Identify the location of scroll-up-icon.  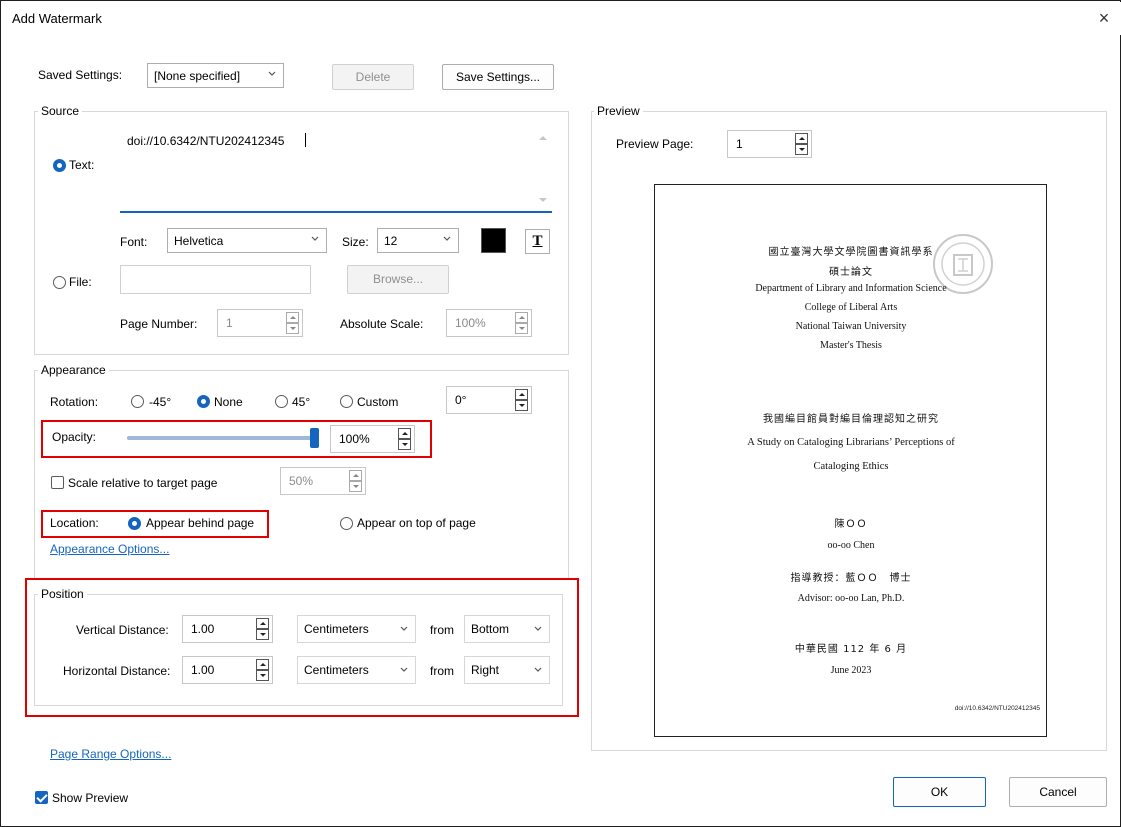
(543, 138).